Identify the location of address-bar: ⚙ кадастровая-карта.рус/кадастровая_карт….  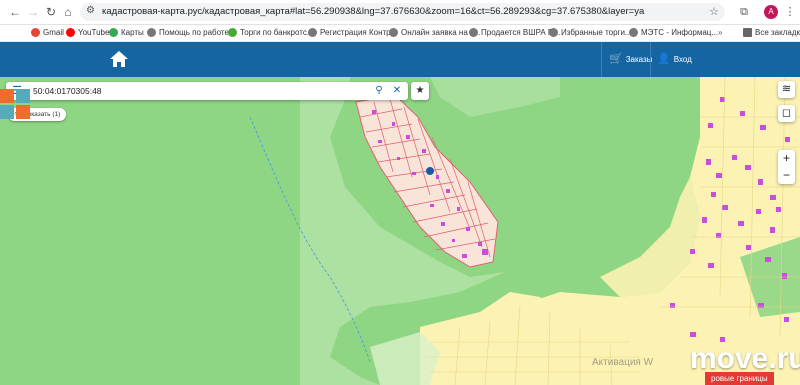
(402, 12).